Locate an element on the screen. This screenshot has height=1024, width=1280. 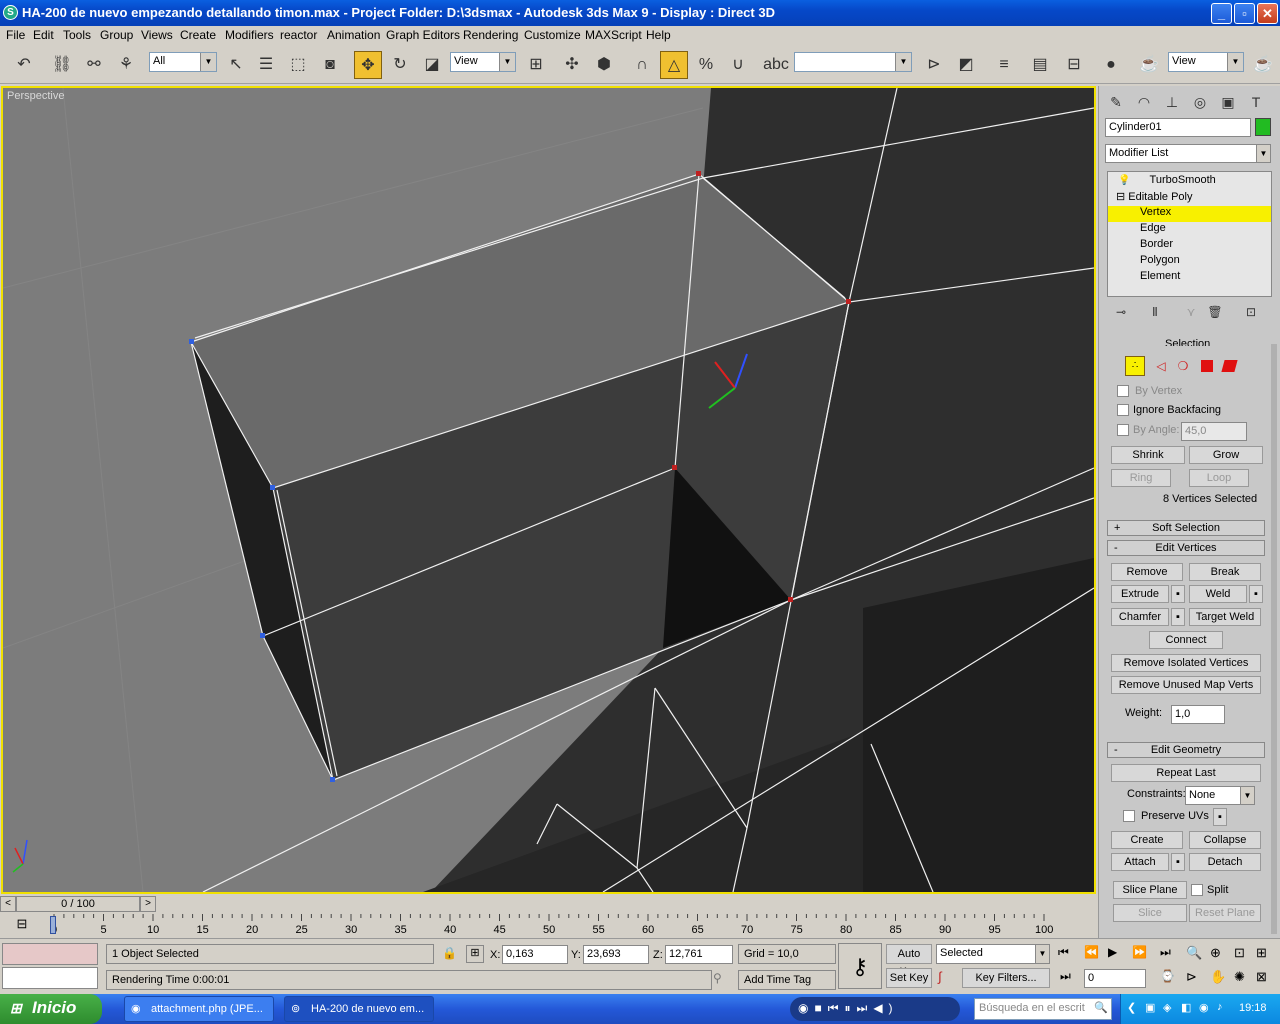
by-vertex-checkbox is located at coordinates (1123, 391).